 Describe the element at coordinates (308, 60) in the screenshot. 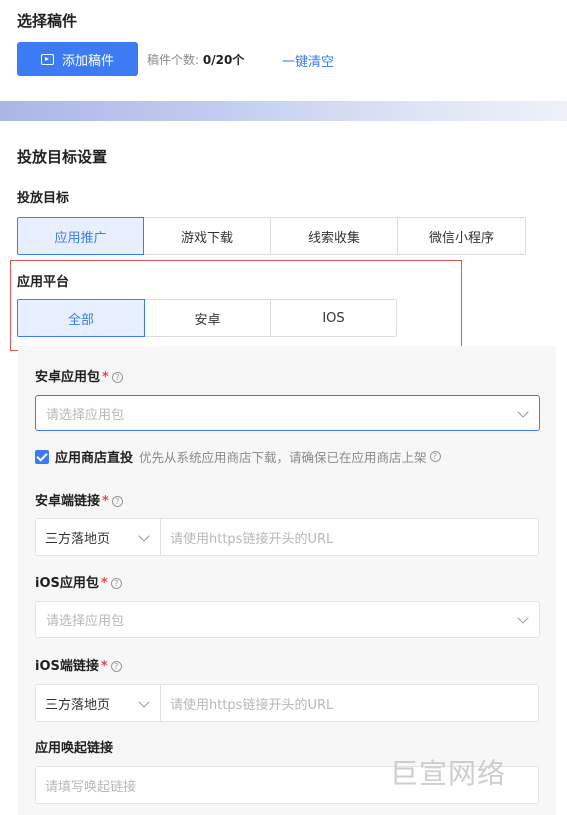

I see `clear-all-link: 一键清空` at that location.